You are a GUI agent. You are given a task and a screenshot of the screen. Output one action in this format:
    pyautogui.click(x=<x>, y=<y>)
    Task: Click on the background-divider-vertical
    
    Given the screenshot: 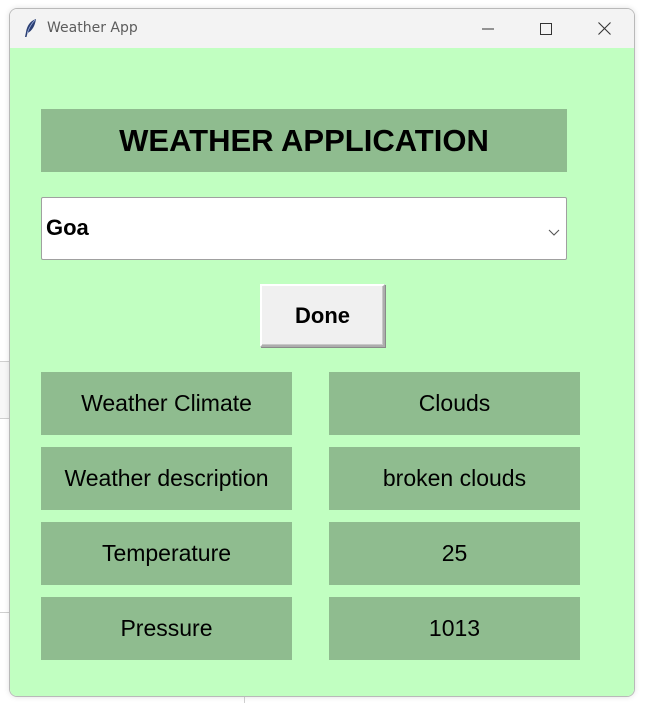 What is the action you would take?
    pyautogui.click(x=244, y=700)
    